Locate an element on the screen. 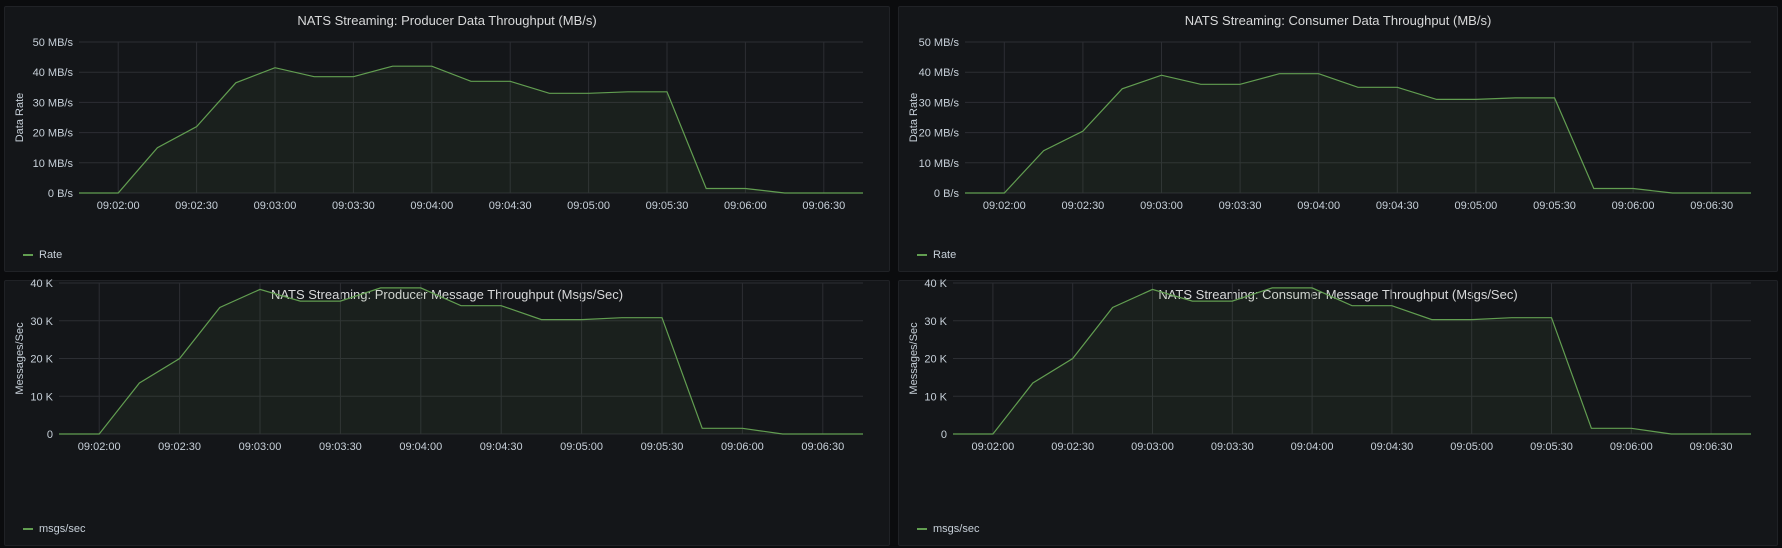 This screenshot has width=1782, height=548. y-tick-label: 40 K is located at coordinates (41, 284).